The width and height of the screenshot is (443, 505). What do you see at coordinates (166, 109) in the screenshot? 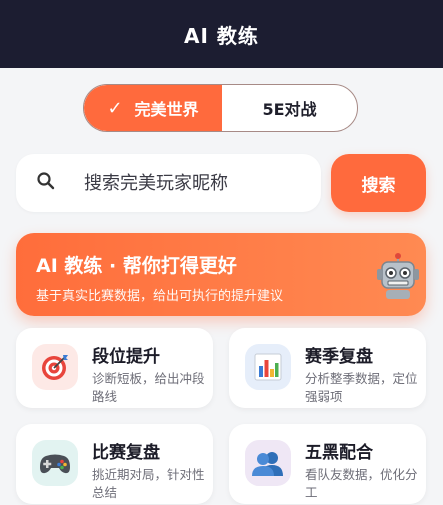
I see `tab-wanmei-label: 完美世界` at bounding box center [166, 109].